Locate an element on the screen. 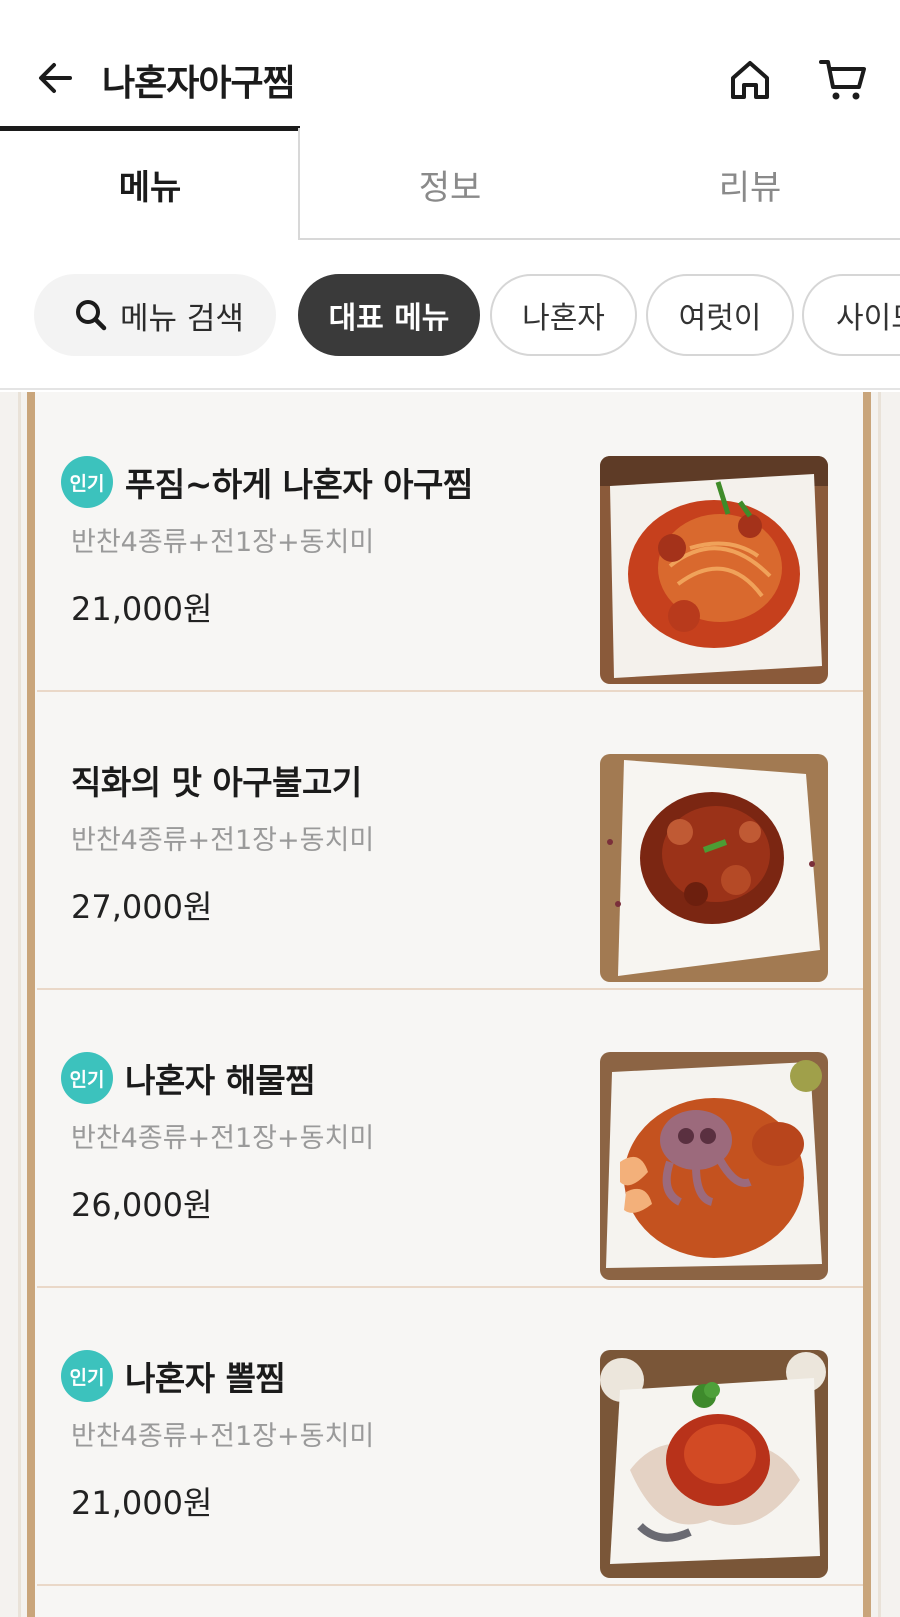 The image size is (900, 1617). tab-reviews: 리뷰 is located at coordinates (750, 184).